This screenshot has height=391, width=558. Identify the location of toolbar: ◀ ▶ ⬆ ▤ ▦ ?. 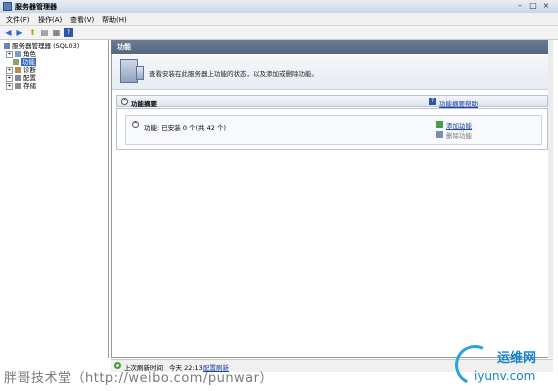
(279, 33).